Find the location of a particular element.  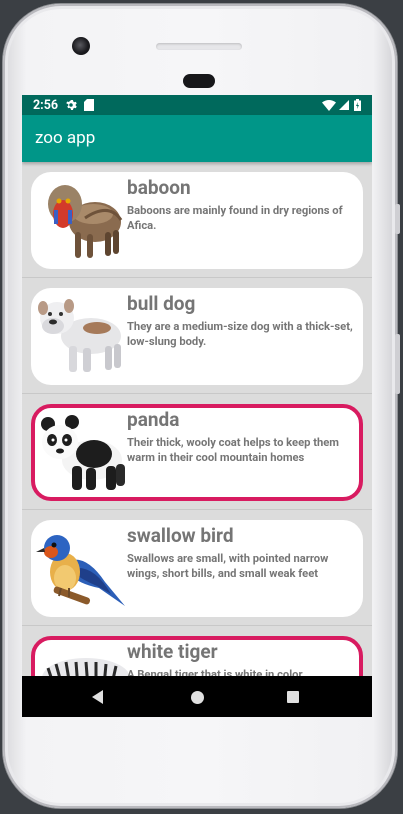

power-button is located at coordinates (397, 219).